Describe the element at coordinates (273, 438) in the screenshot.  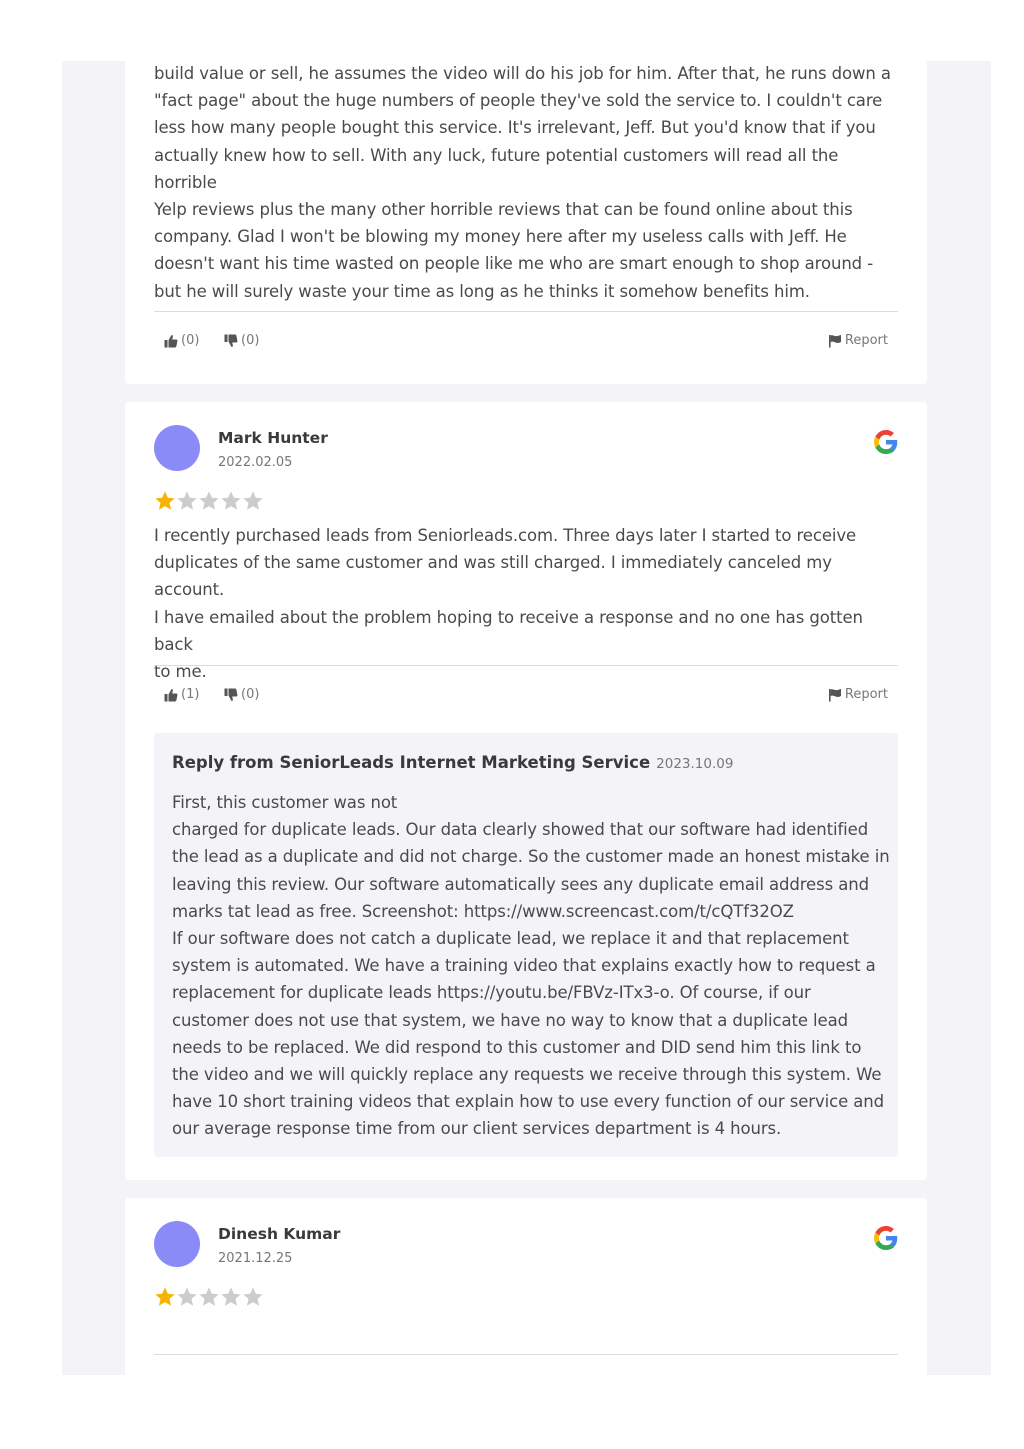
I see `author-name: Mark Hunter` at that location.